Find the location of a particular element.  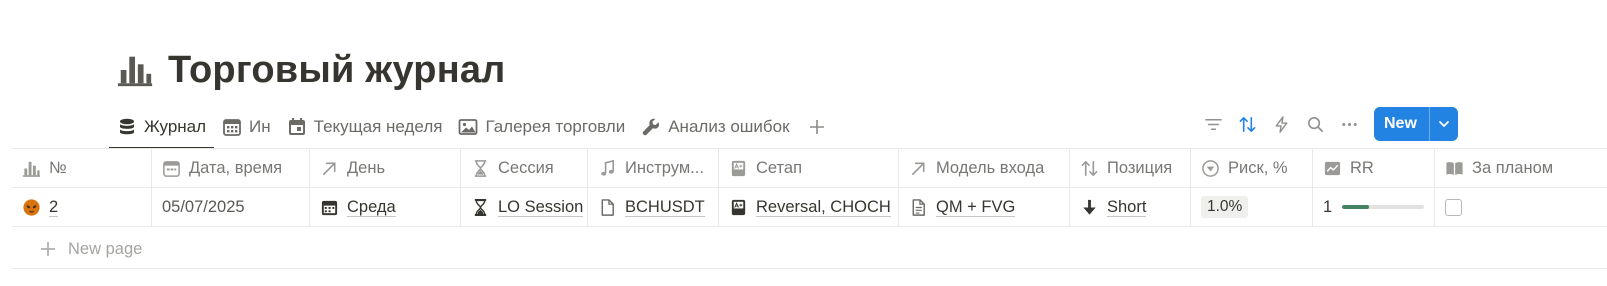

column-header-risk: Риск, % is located at coordinates (1252, 168).